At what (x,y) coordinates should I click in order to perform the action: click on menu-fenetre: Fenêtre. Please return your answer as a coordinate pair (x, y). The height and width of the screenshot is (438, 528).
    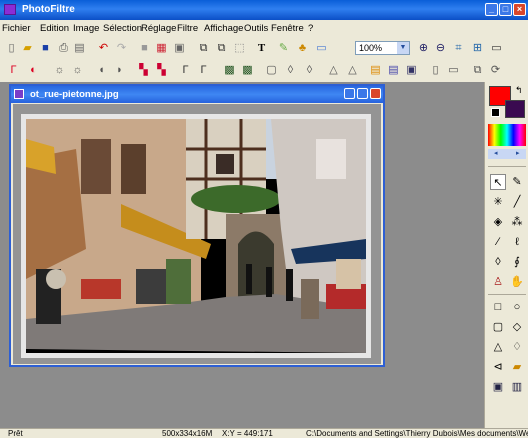
    Looking at the image, I should click on (287, 28).